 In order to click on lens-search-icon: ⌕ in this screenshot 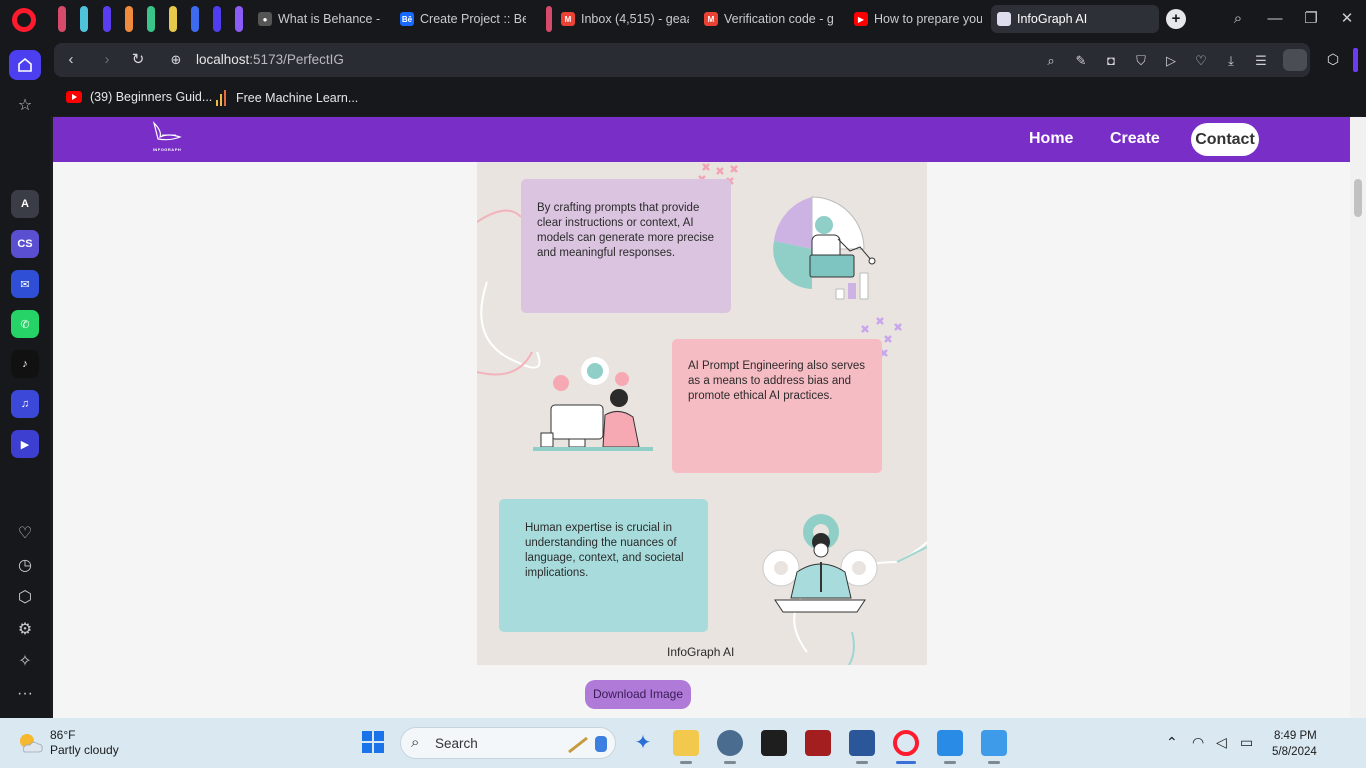, I will do `click(1051, 61)`.